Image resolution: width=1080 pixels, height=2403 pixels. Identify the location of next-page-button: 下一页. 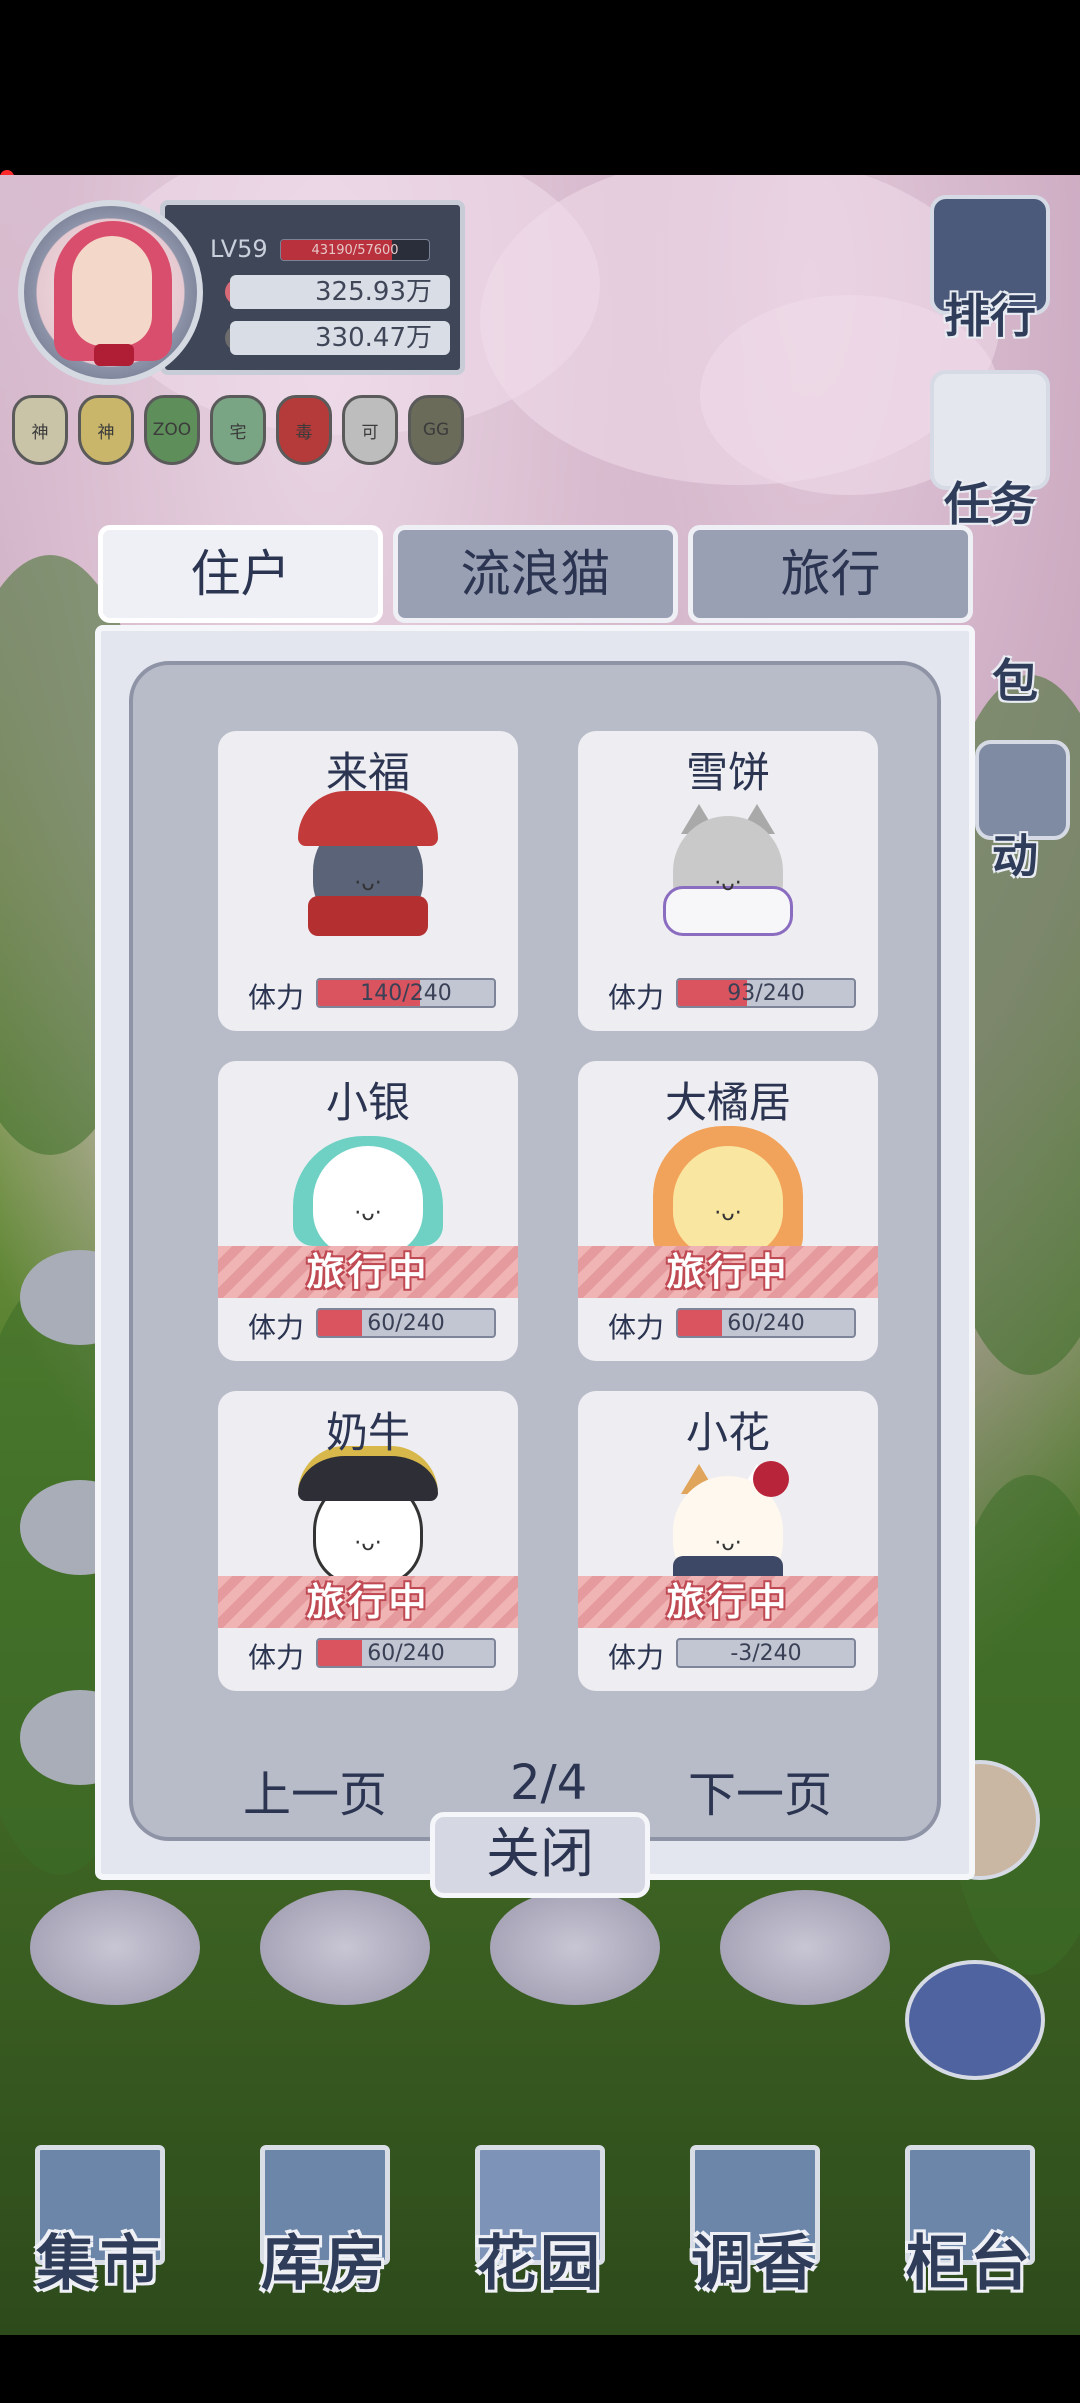
(760, 1790).